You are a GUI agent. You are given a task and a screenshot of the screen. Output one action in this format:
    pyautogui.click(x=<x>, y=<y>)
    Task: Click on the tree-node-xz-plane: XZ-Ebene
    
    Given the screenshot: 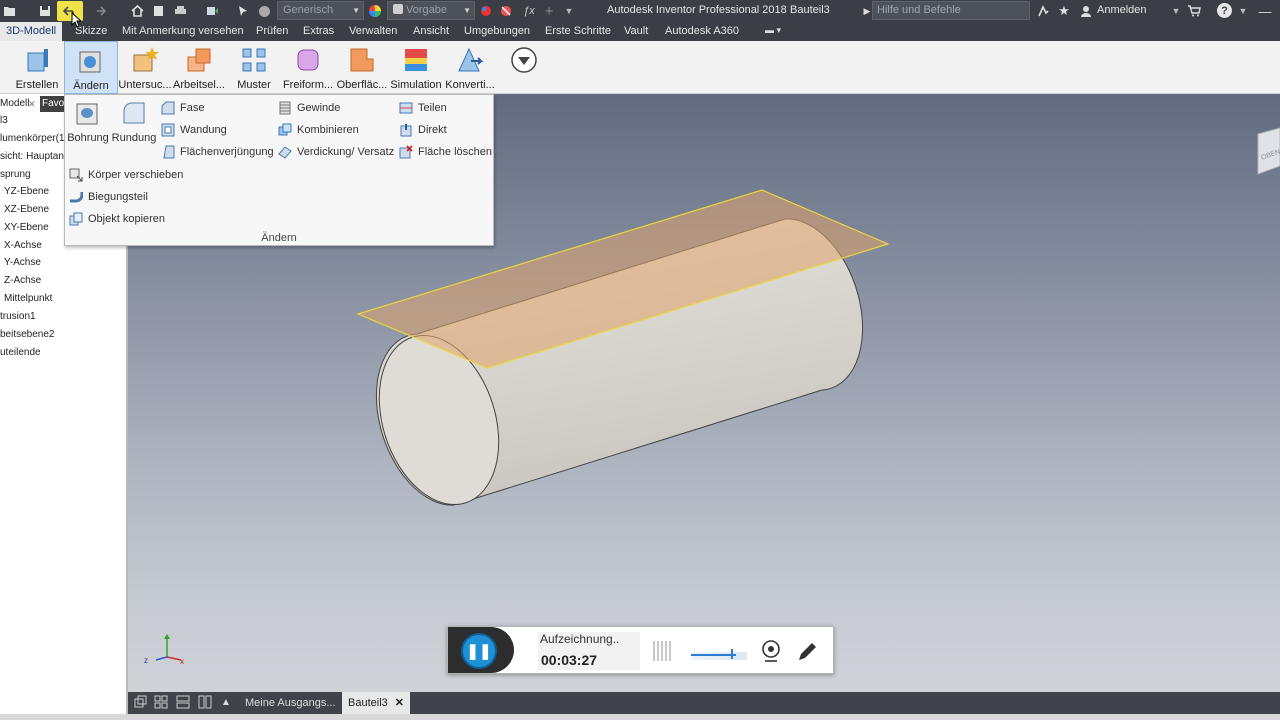 What is the action you would take?
    pyautogui.click(x=26, y=209)
    